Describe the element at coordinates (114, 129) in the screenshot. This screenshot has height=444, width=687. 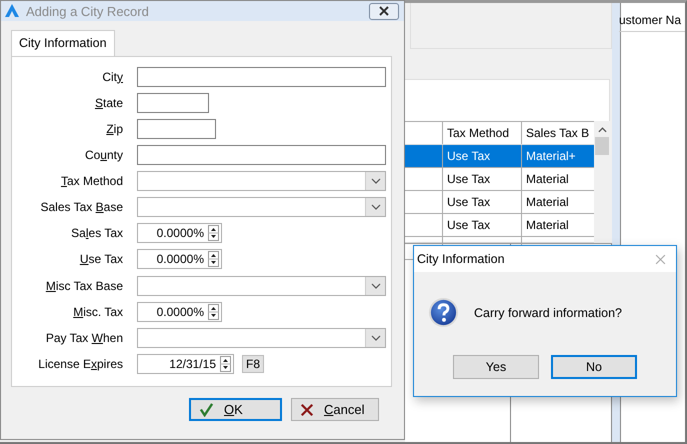
I see `field-label: Zip` at that location.